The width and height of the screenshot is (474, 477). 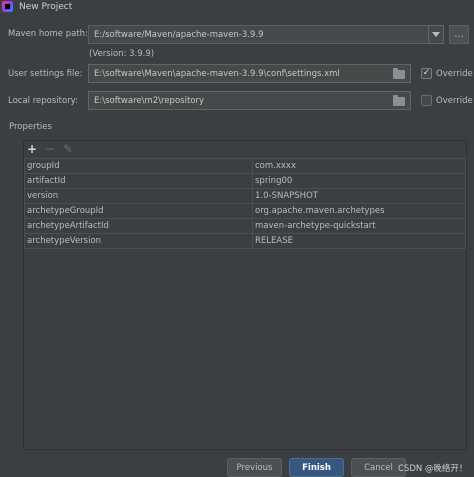 What do you see at coordinates (359, 196) in the screenshot?
I see `property-value: 1.0-SNAPSHOT` at bounding box center [359, 196].